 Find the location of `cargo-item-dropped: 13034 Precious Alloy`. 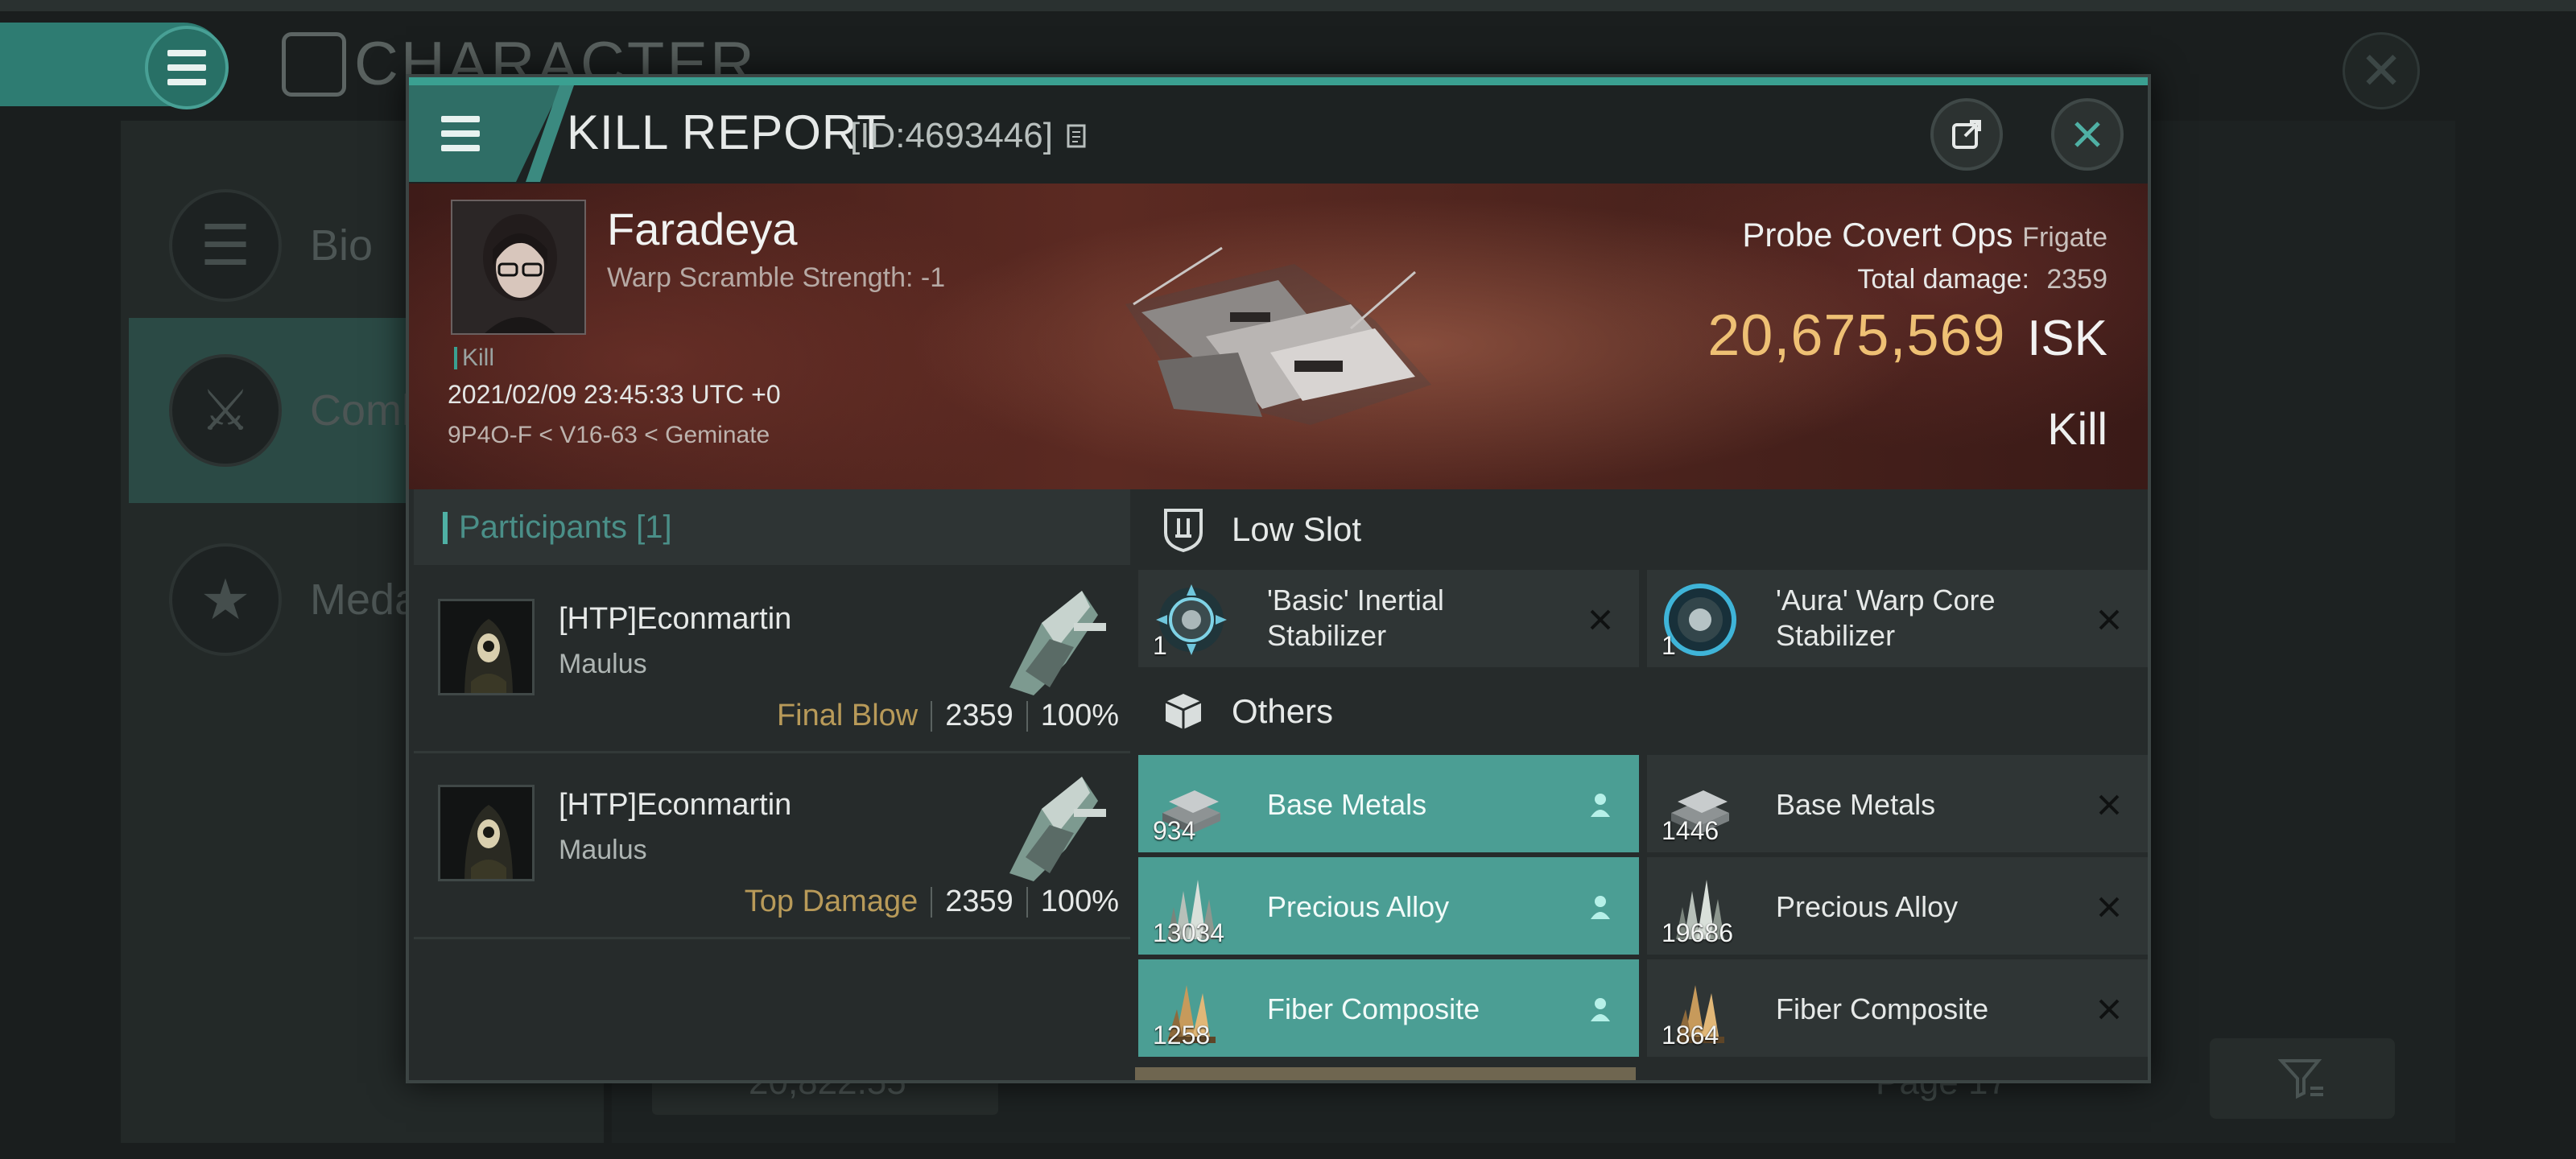

cargo-item-dropped: 13034 Precious Alloy is located at coordinates (1388, 907).